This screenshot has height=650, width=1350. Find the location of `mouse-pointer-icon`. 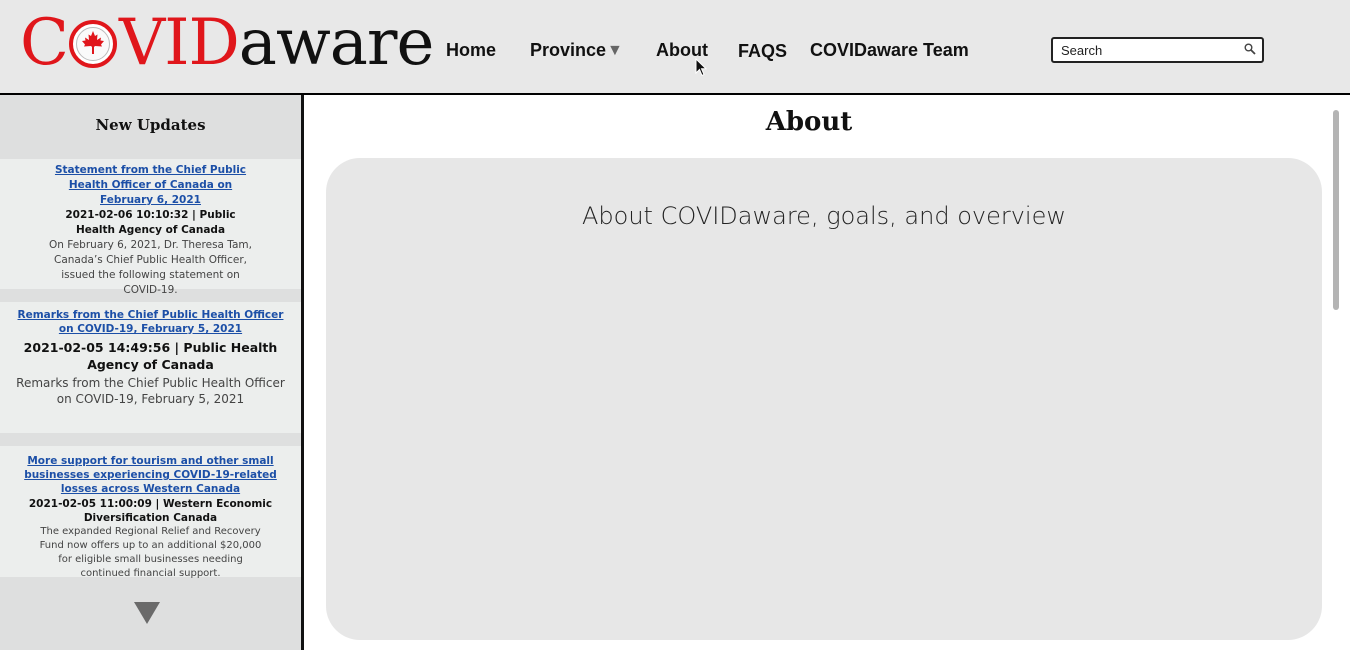

mouse-pointer-icon is located at coordinates (701, 67).